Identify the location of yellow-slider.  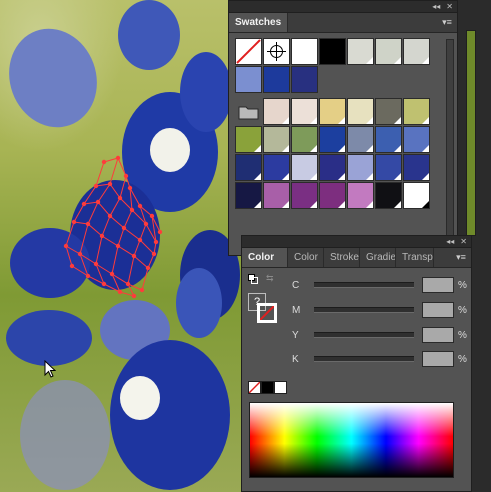
(364, 335).